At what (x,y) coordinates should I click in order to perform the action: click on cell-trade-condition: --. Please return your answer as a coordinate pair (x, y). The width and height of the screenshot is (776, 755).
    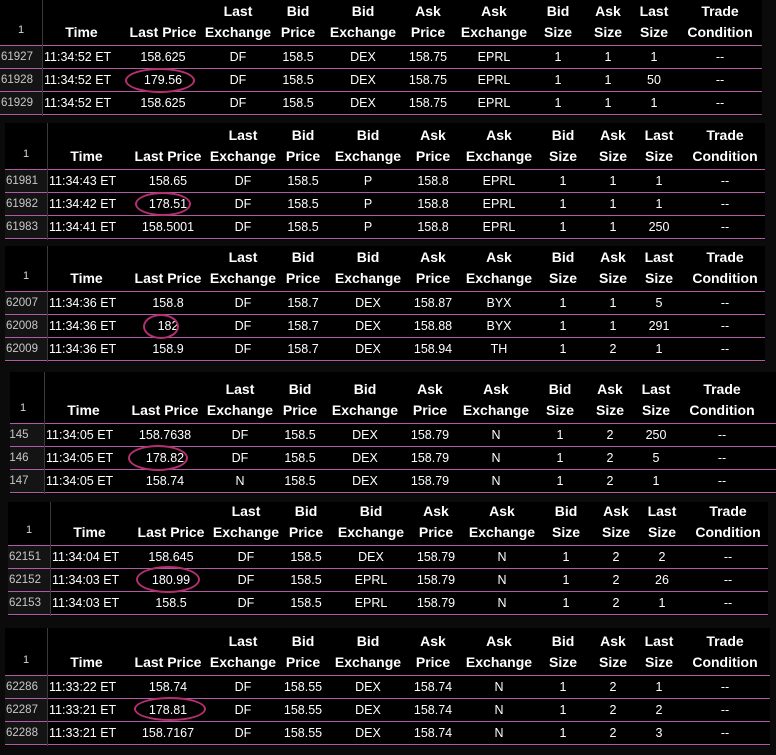
    Looking at the image, I should click on (722, 435).